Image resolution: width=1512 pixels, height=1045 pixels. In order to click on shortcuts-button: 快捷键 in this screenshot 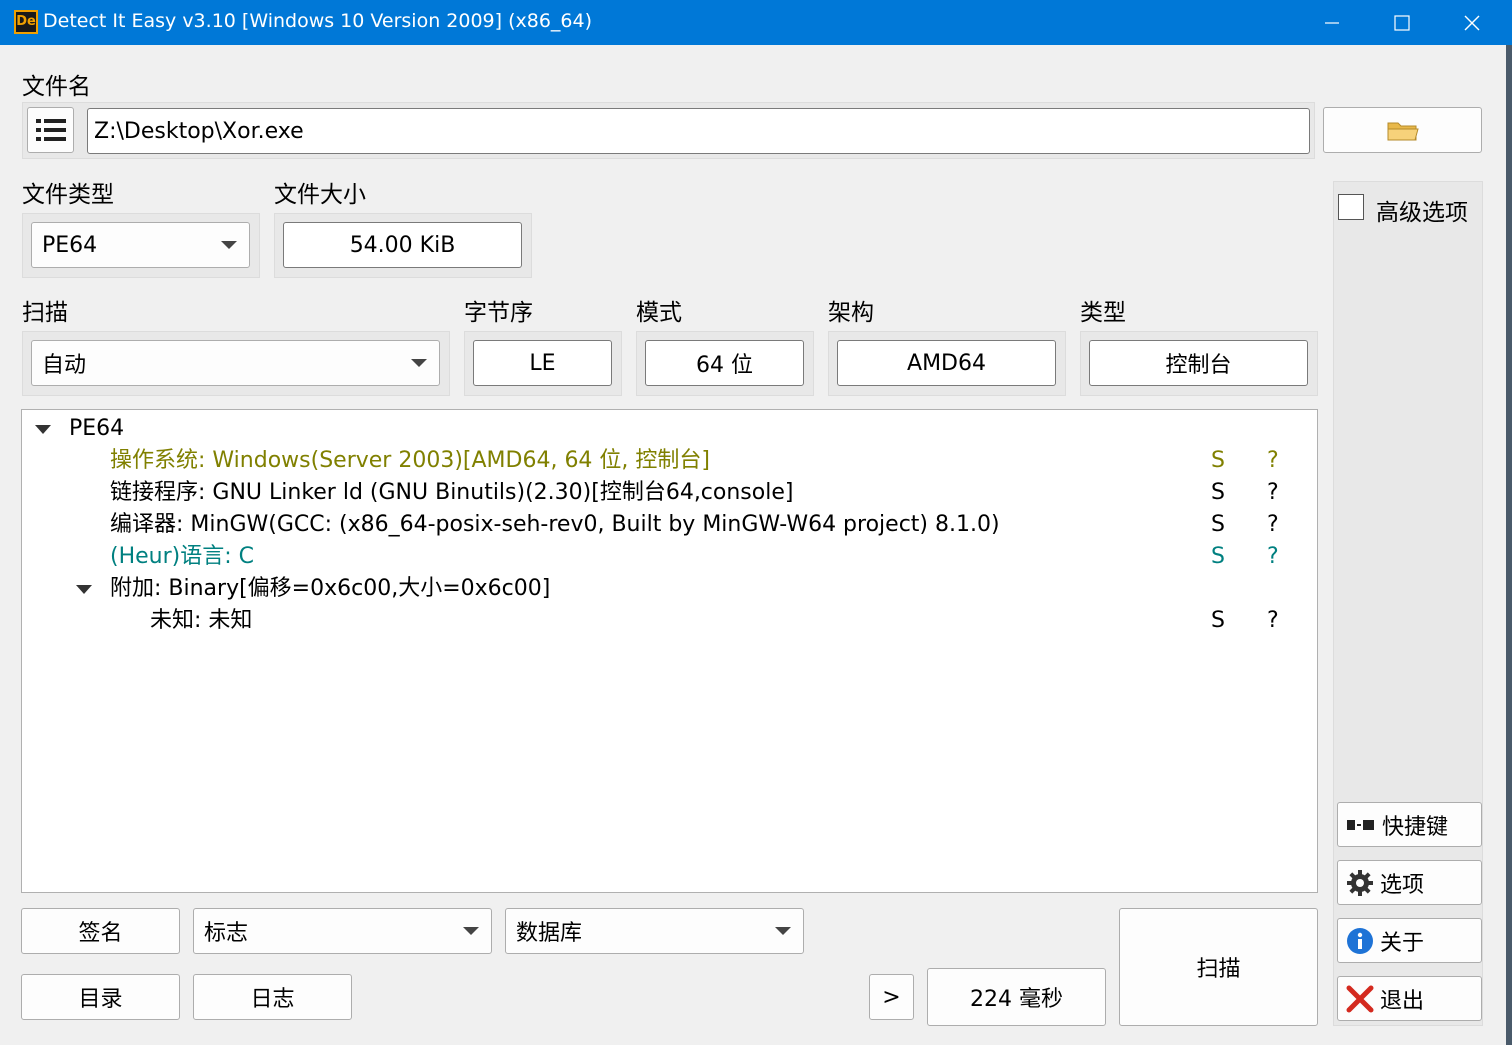, I will do `click(1409, 824)`.